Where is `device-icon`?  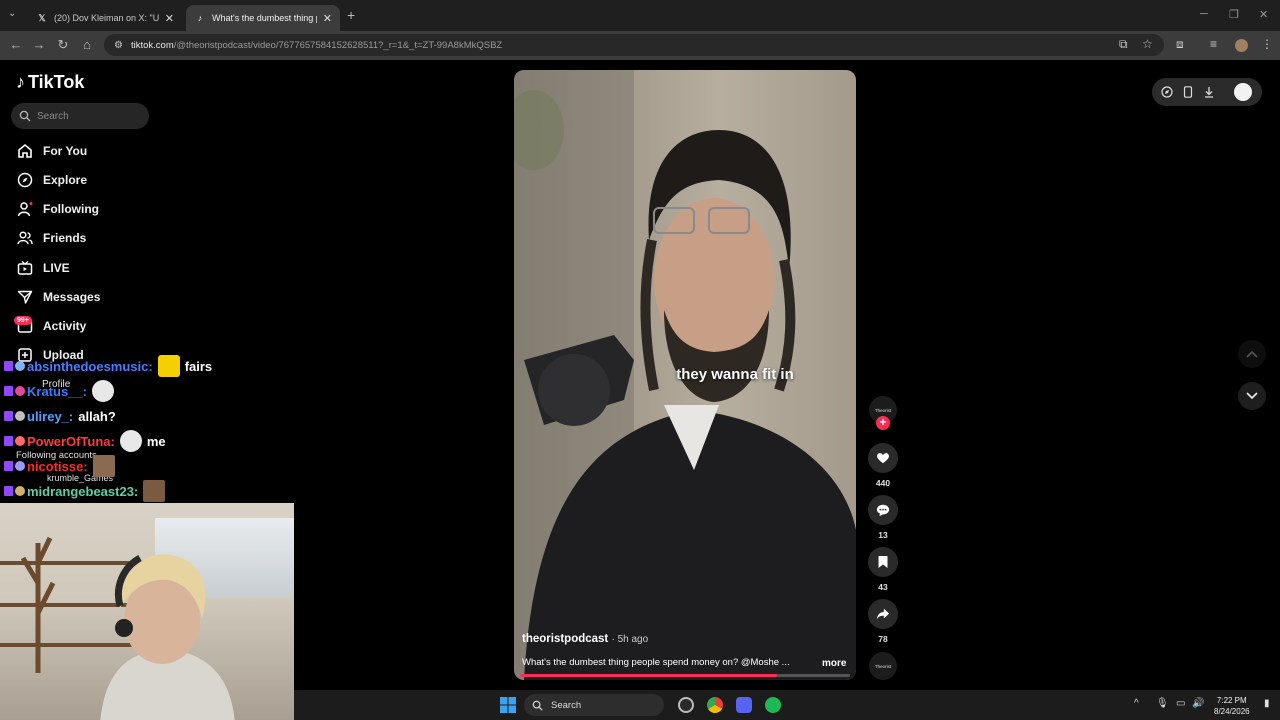 device-icon is located at coordinates (1188, 92).